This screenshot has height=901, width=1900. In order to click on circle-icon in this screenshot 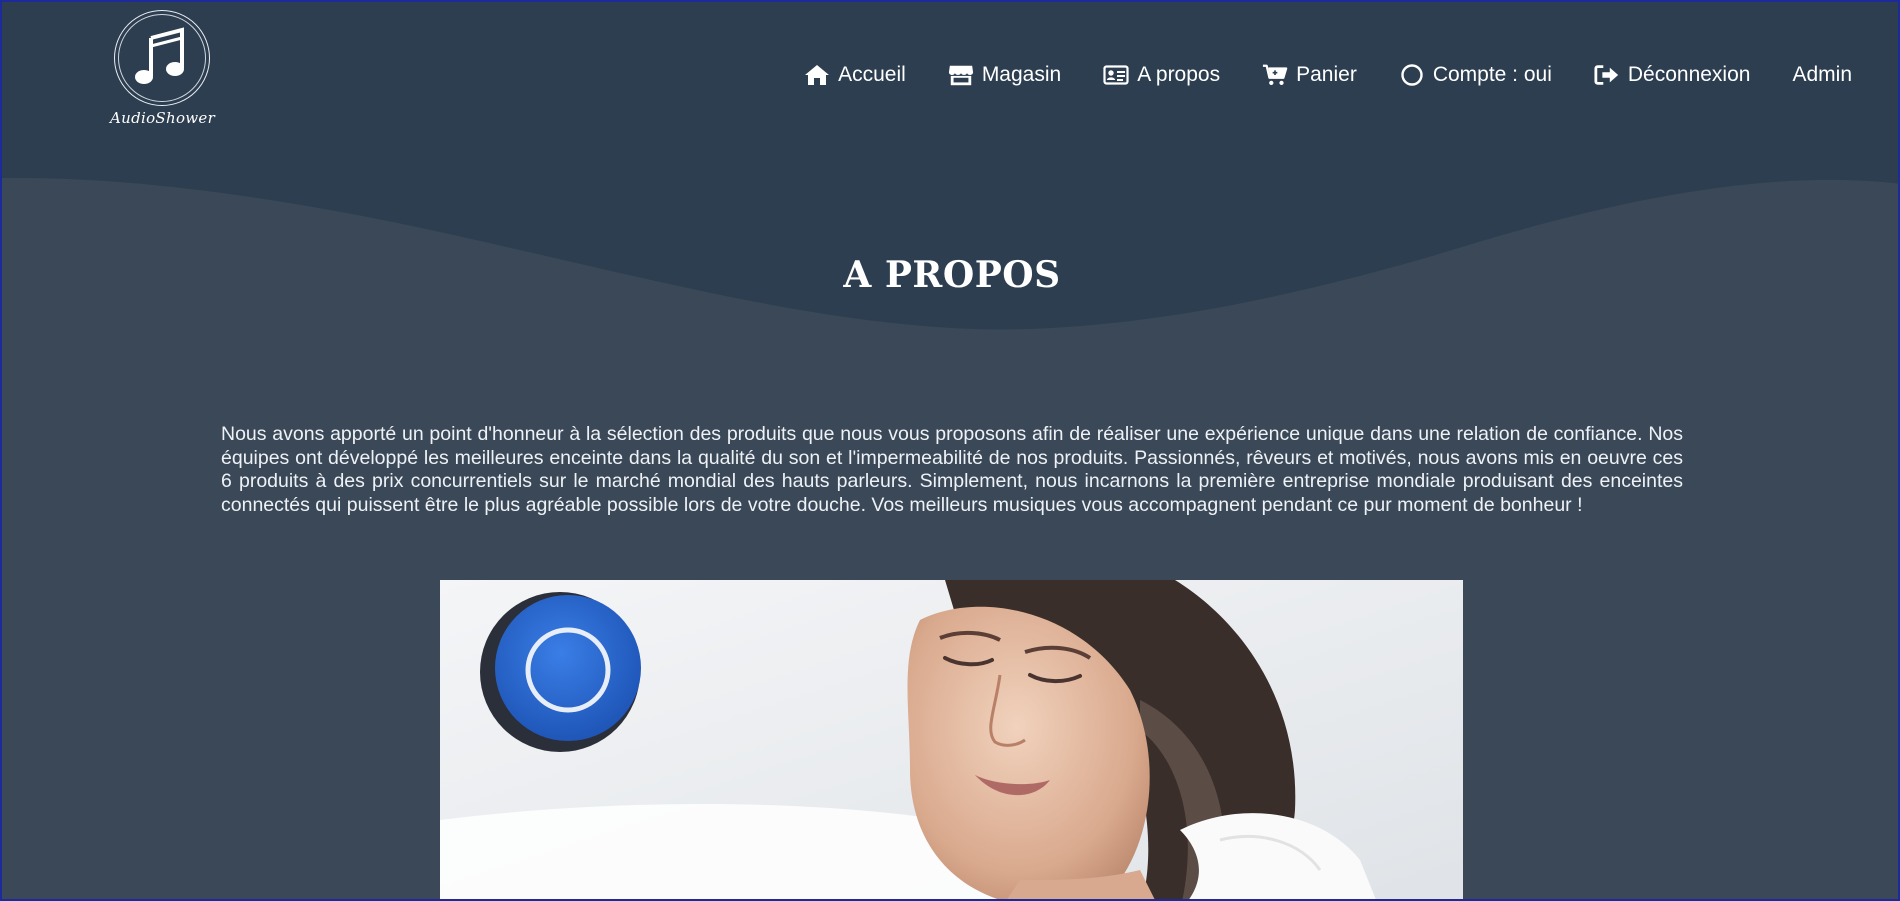, I will do `click(1412, 75)`.